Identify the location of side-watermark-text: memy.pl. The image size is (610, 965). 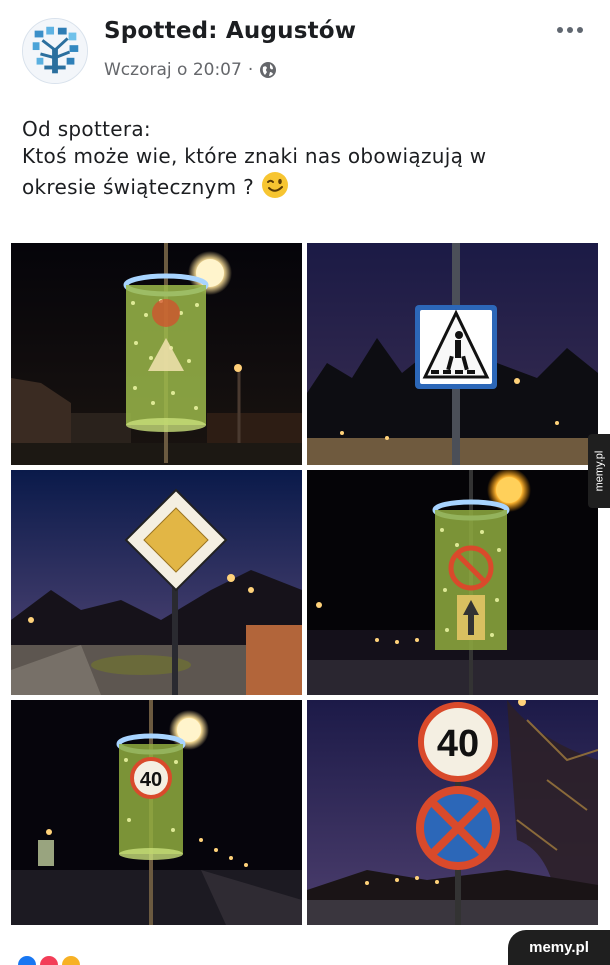
(599, 471).